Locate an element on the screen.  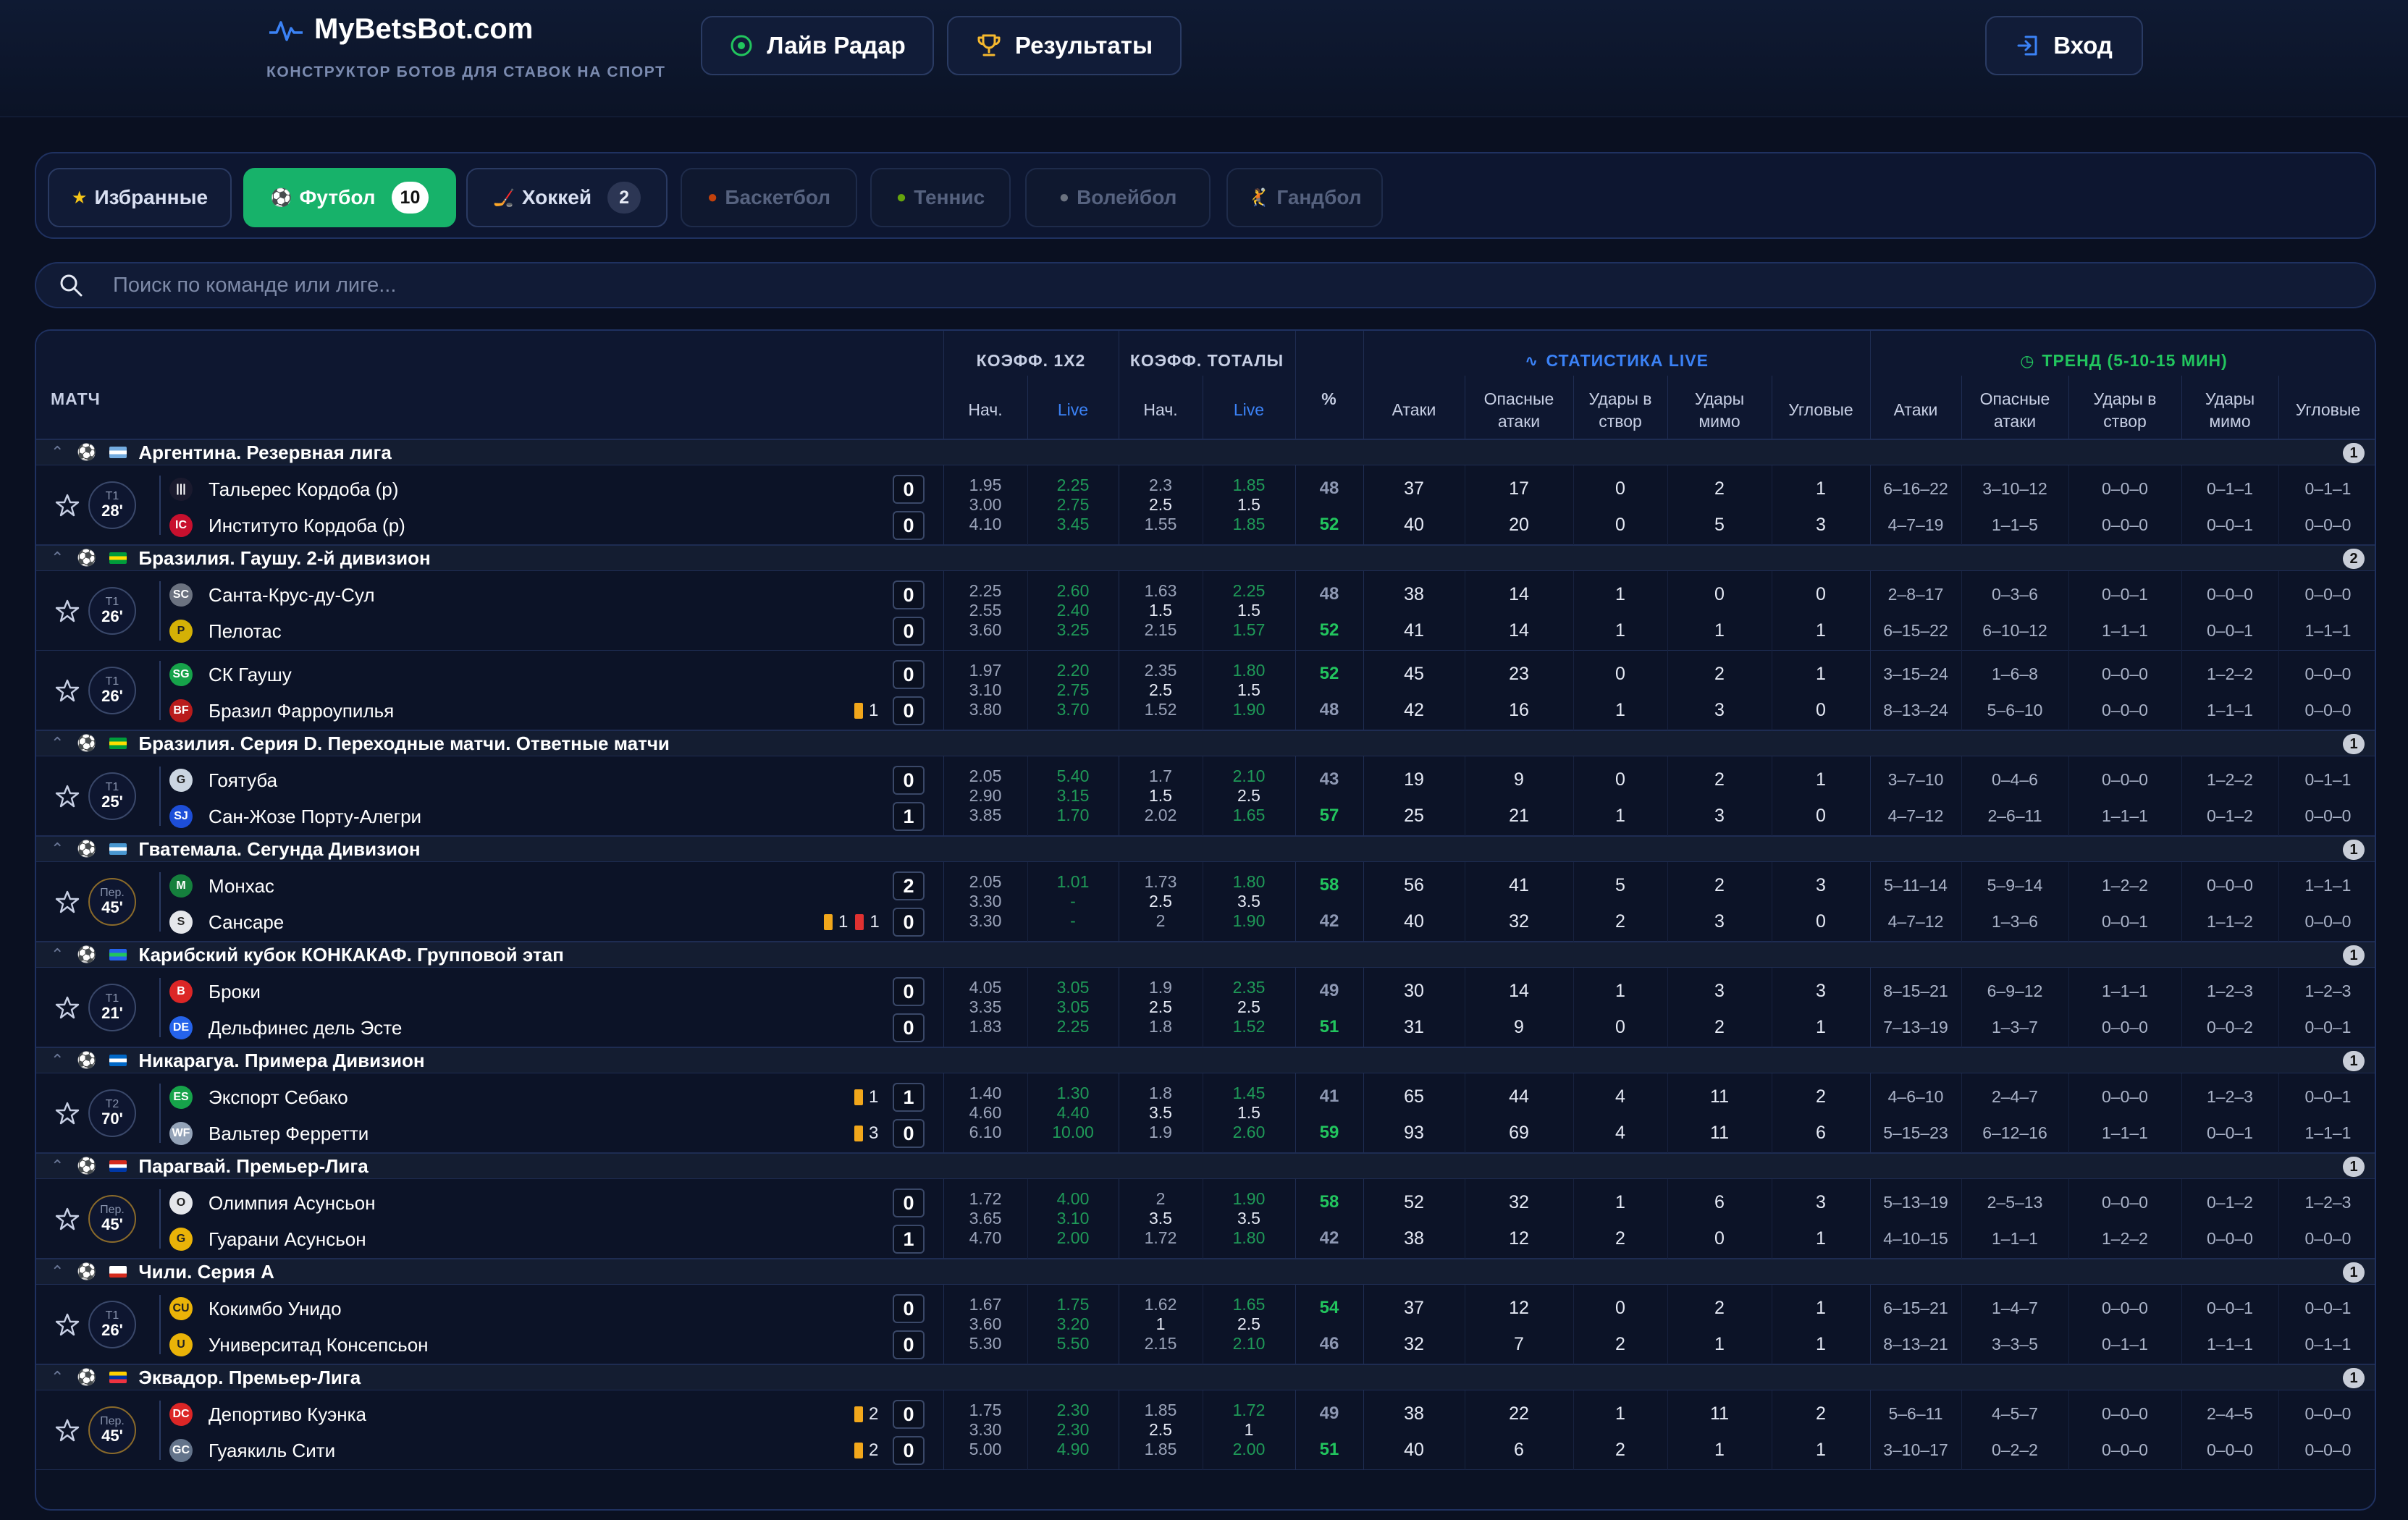
trend-shots-off-target: 0–0–1 is located at coordinates (2230, 1308).